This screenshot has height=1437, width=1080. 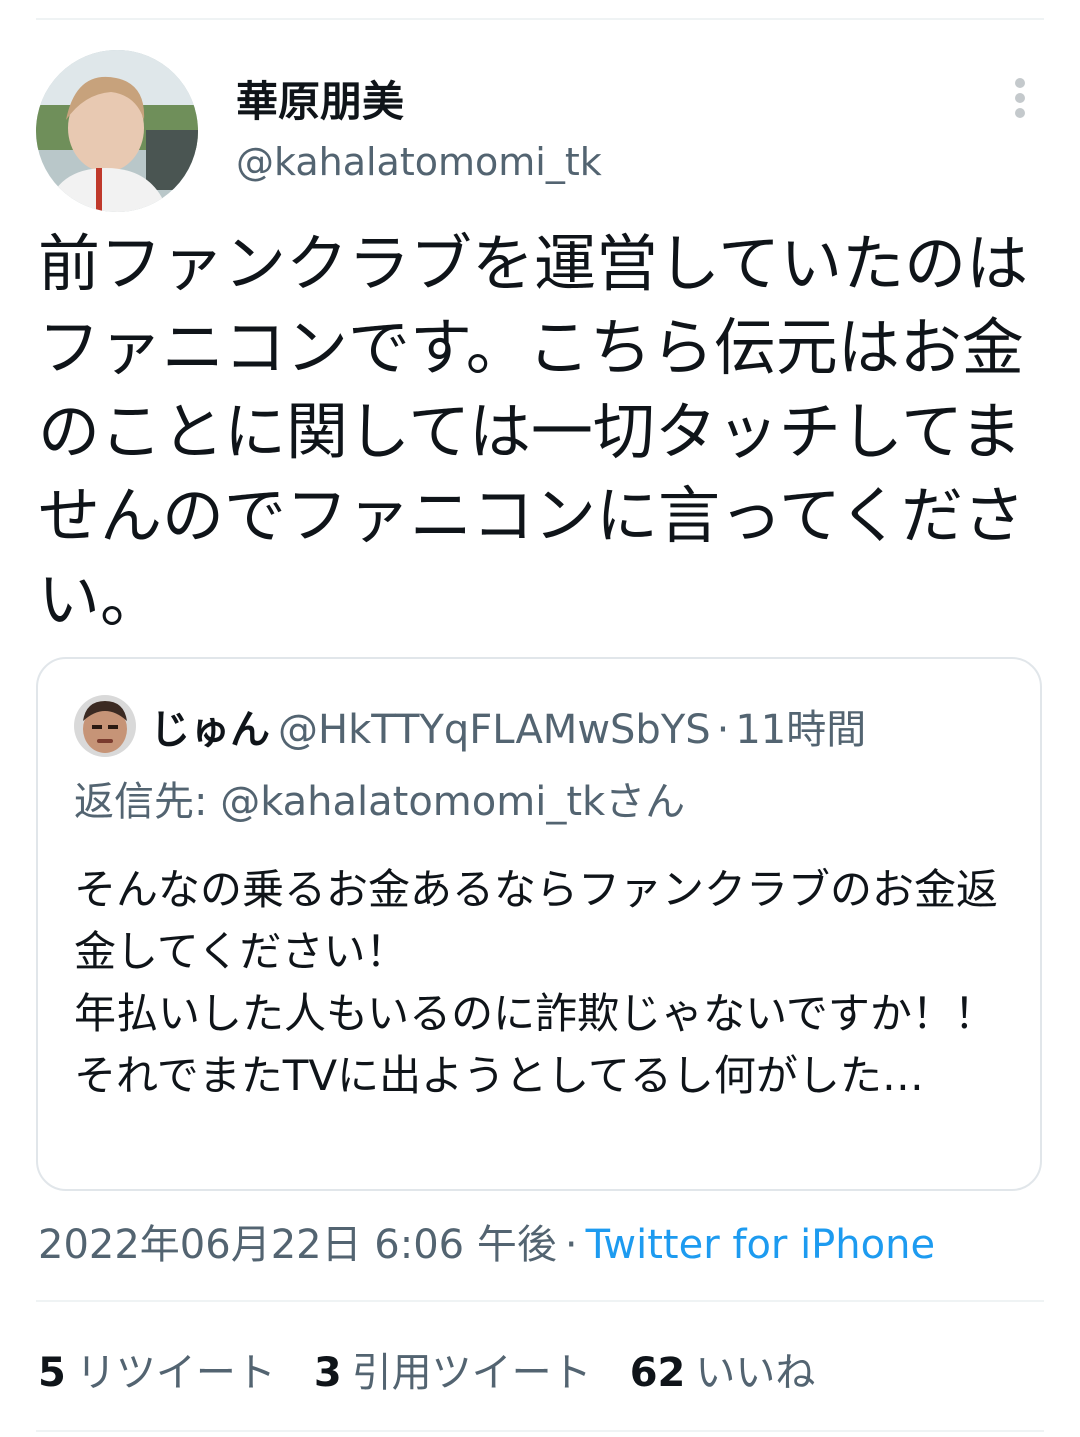 What do you see at coordinates (471, 1373) in the screenshot?
I see `quotes-label: 引用ツイート` at bounding box center [471, 1373].